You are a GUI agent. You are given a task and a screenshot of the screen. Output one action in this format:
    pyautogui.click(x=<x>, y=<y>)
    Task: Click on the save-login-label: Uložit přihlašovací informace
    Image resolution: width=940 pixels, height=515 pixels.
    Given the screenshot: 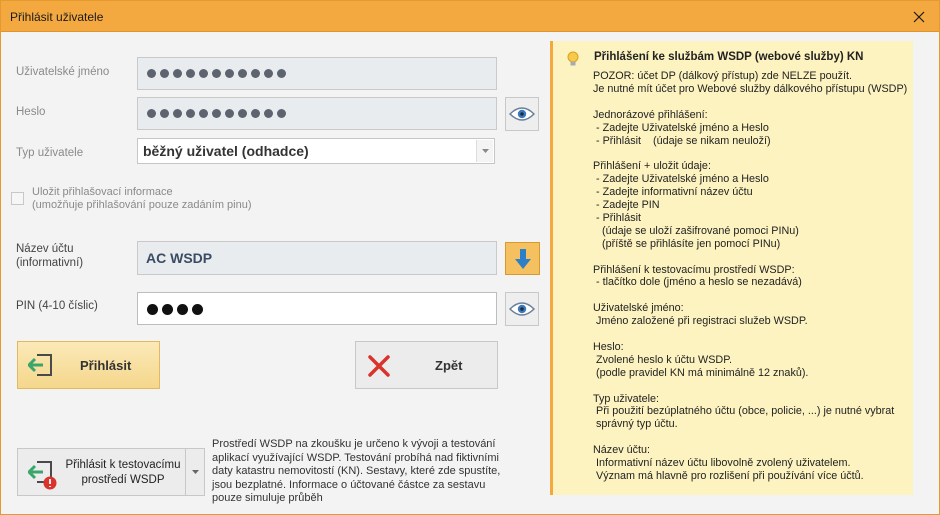 What is the action you would take?
    pyautogui.click(x=102, y=192)
    